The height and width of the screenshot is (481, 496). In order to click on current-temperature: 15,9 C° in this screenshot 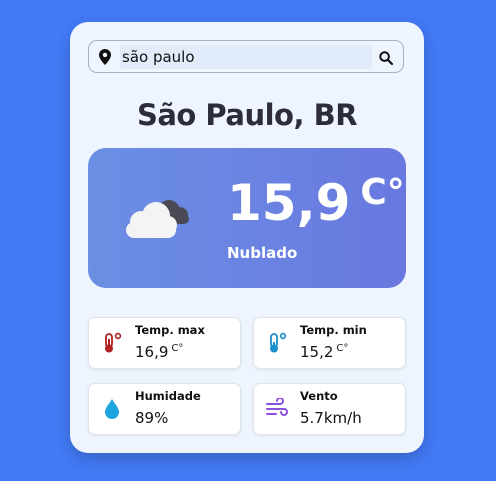, I will do `click(316, 202)`.